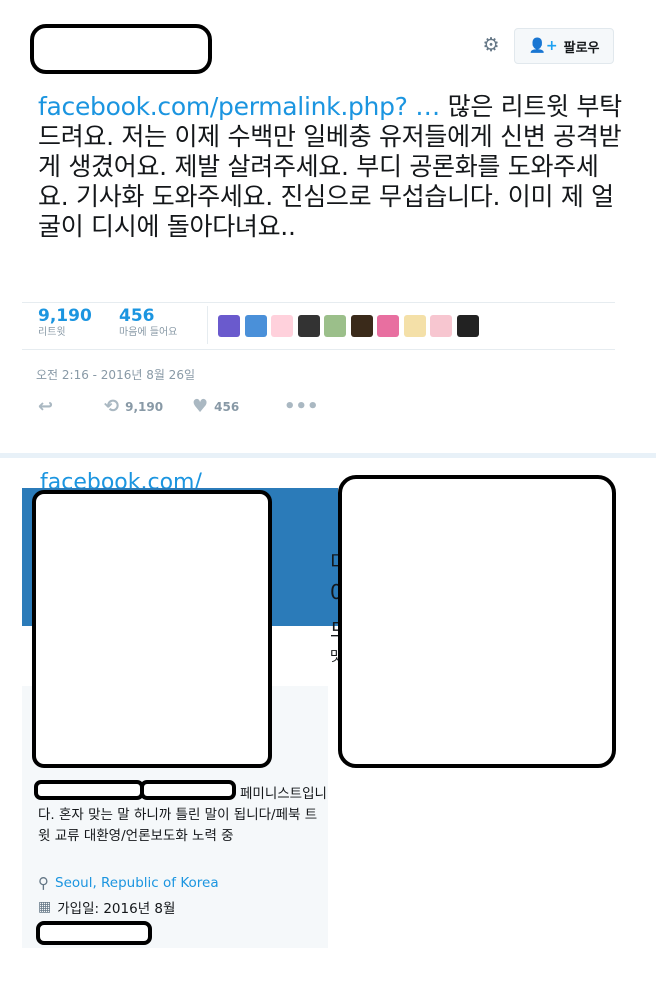 Image resolution: width=656 pixels, height=993 pixels. Describe the element at coordinates (152, 629) in the screenshot. I see `redacted-avatar` at that location.